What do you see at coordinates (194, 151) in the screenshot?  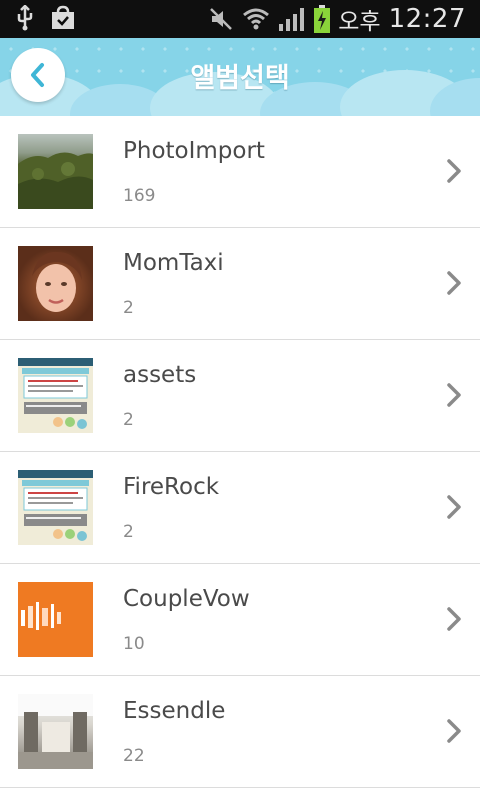 I see `album-name: PhotoImport` at bounding box center [194, 151].